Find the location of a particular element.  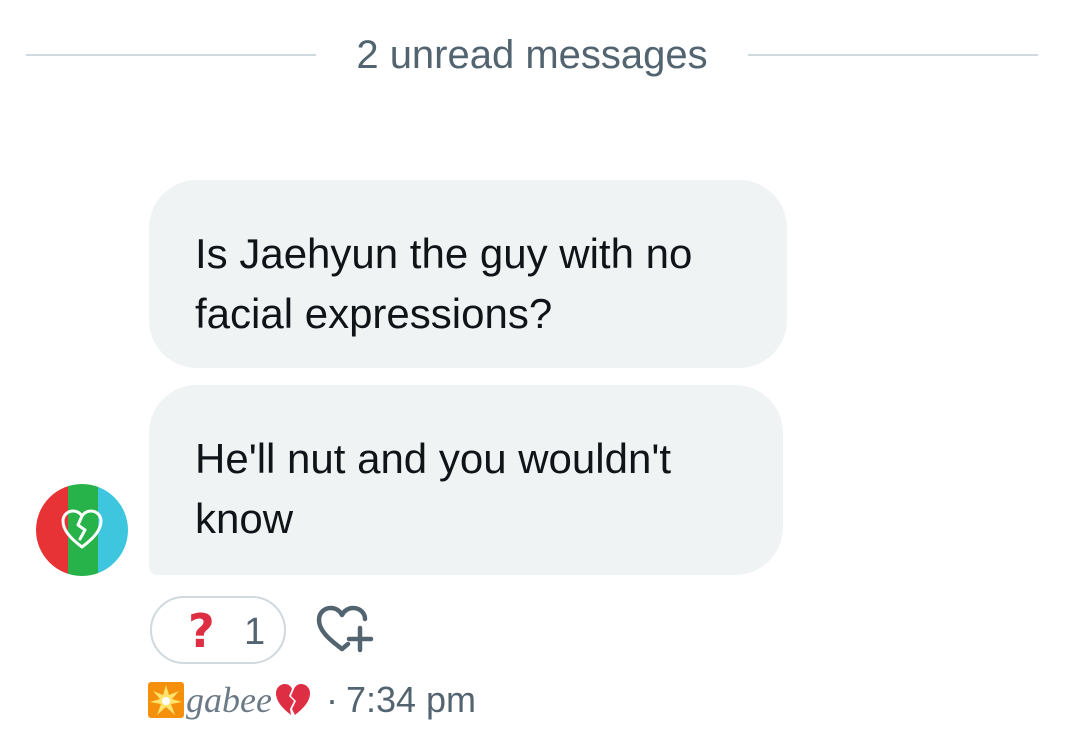

message-text-line: He'll nut and you wouldn't is located at coordinates (433, 458).